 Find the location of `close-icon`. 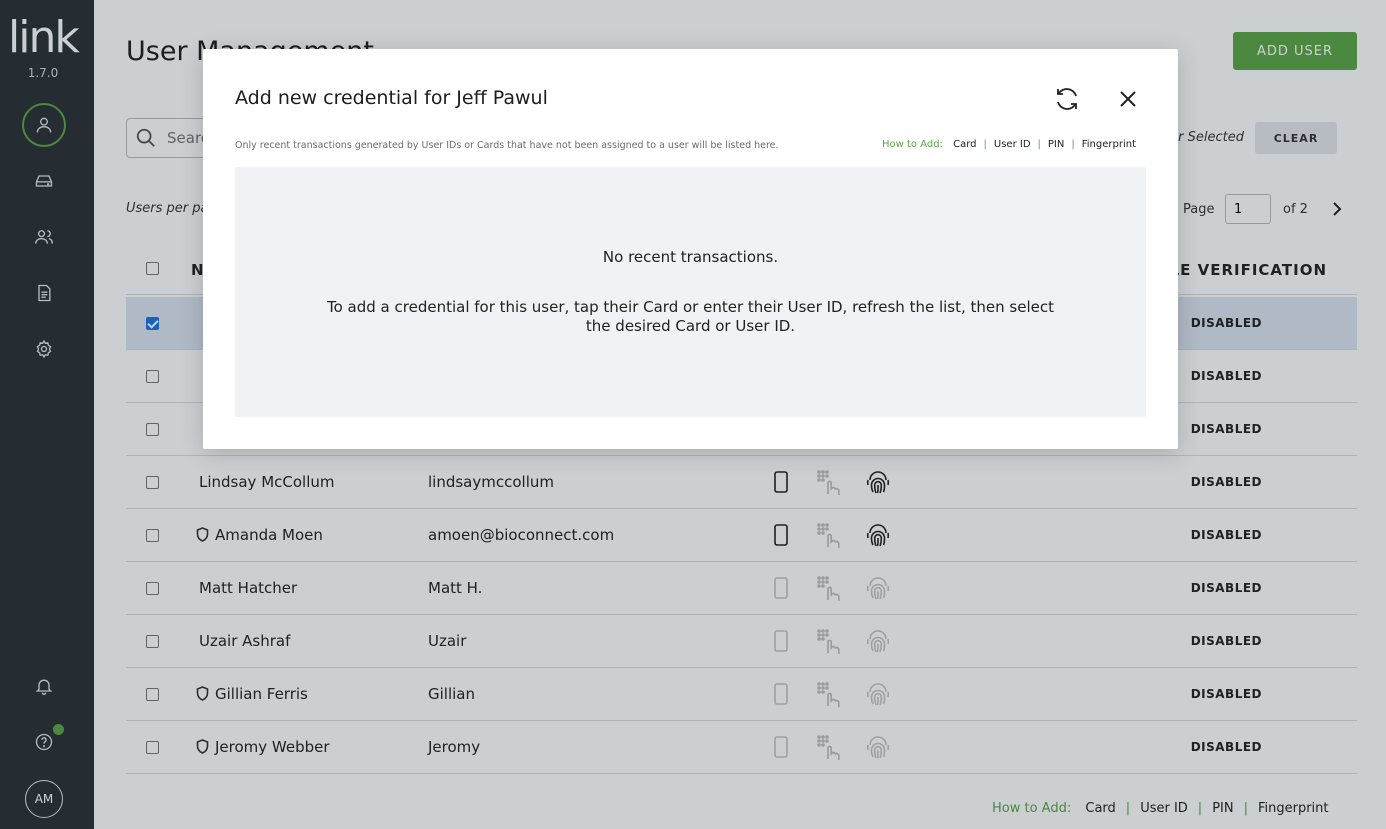

close-icon is located at coordinates (1128, 99).